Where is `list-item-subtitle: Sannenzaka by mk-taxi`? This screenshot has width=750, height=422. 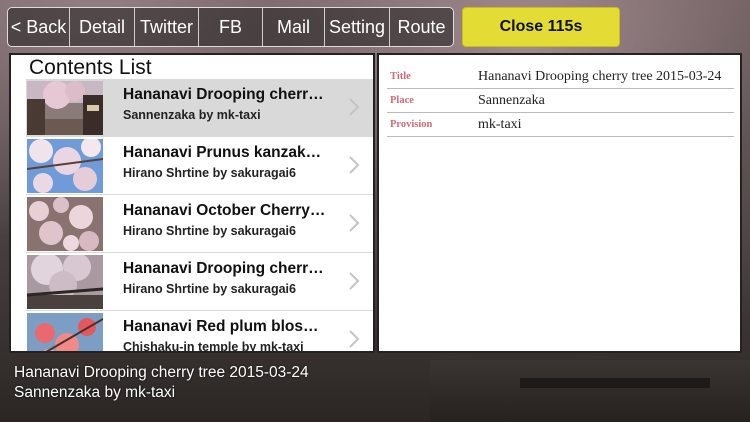
list-item-subtitle: Sannenzaka by mk-taxi is located at coordinates (192, 115).